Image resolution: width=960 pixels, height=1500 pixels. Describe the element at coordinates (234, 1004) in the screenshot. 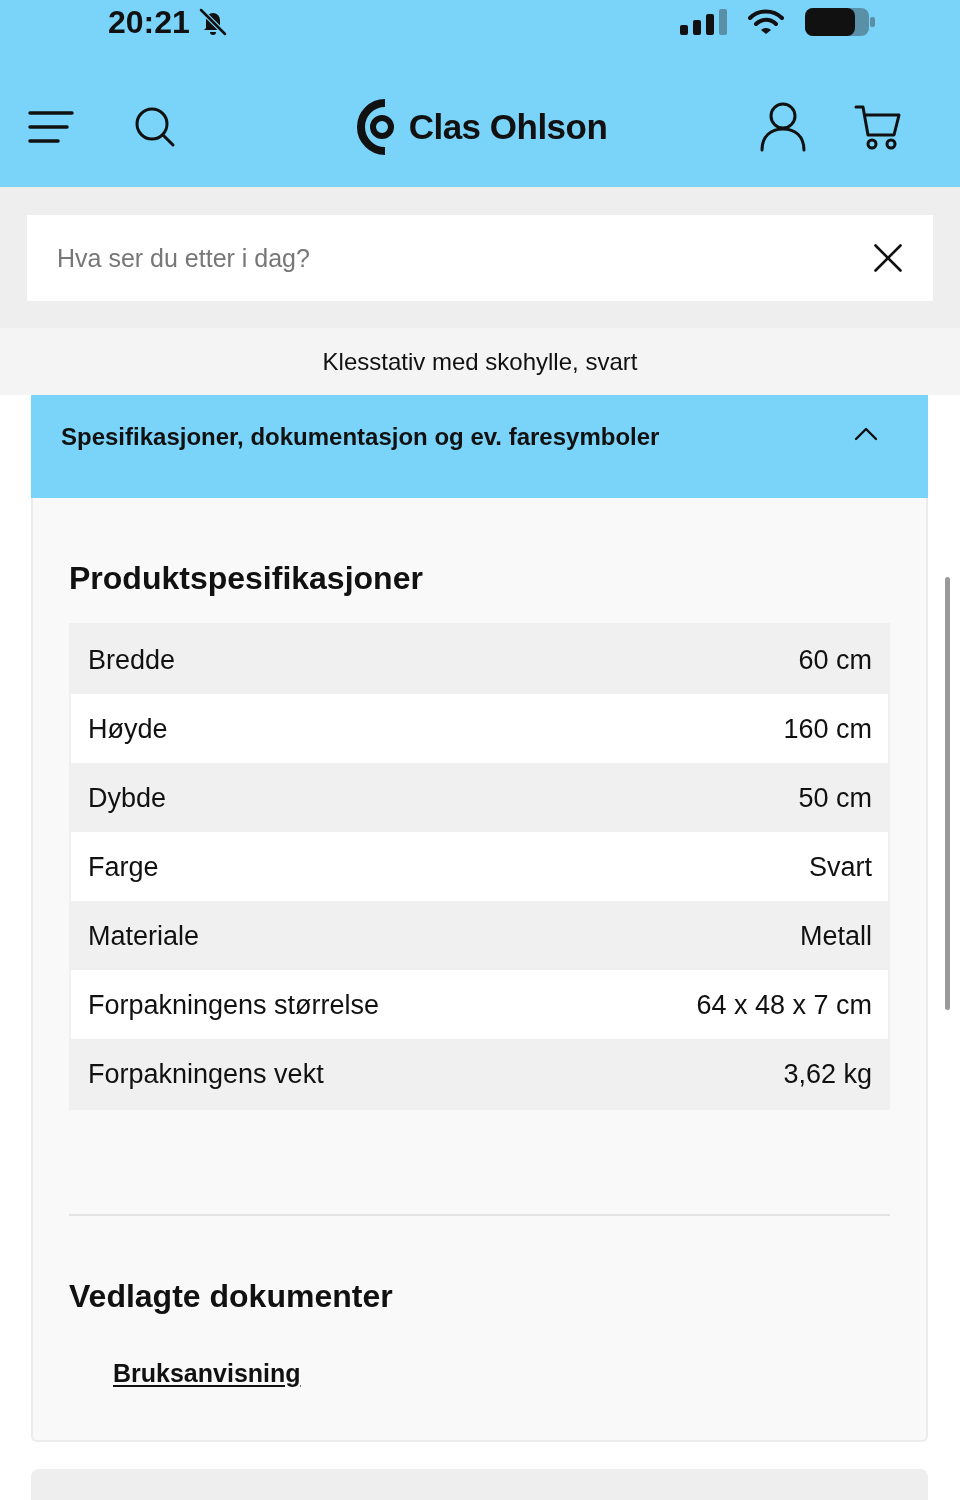

I see `spec-label: Forpakningens størrelse` at that location.